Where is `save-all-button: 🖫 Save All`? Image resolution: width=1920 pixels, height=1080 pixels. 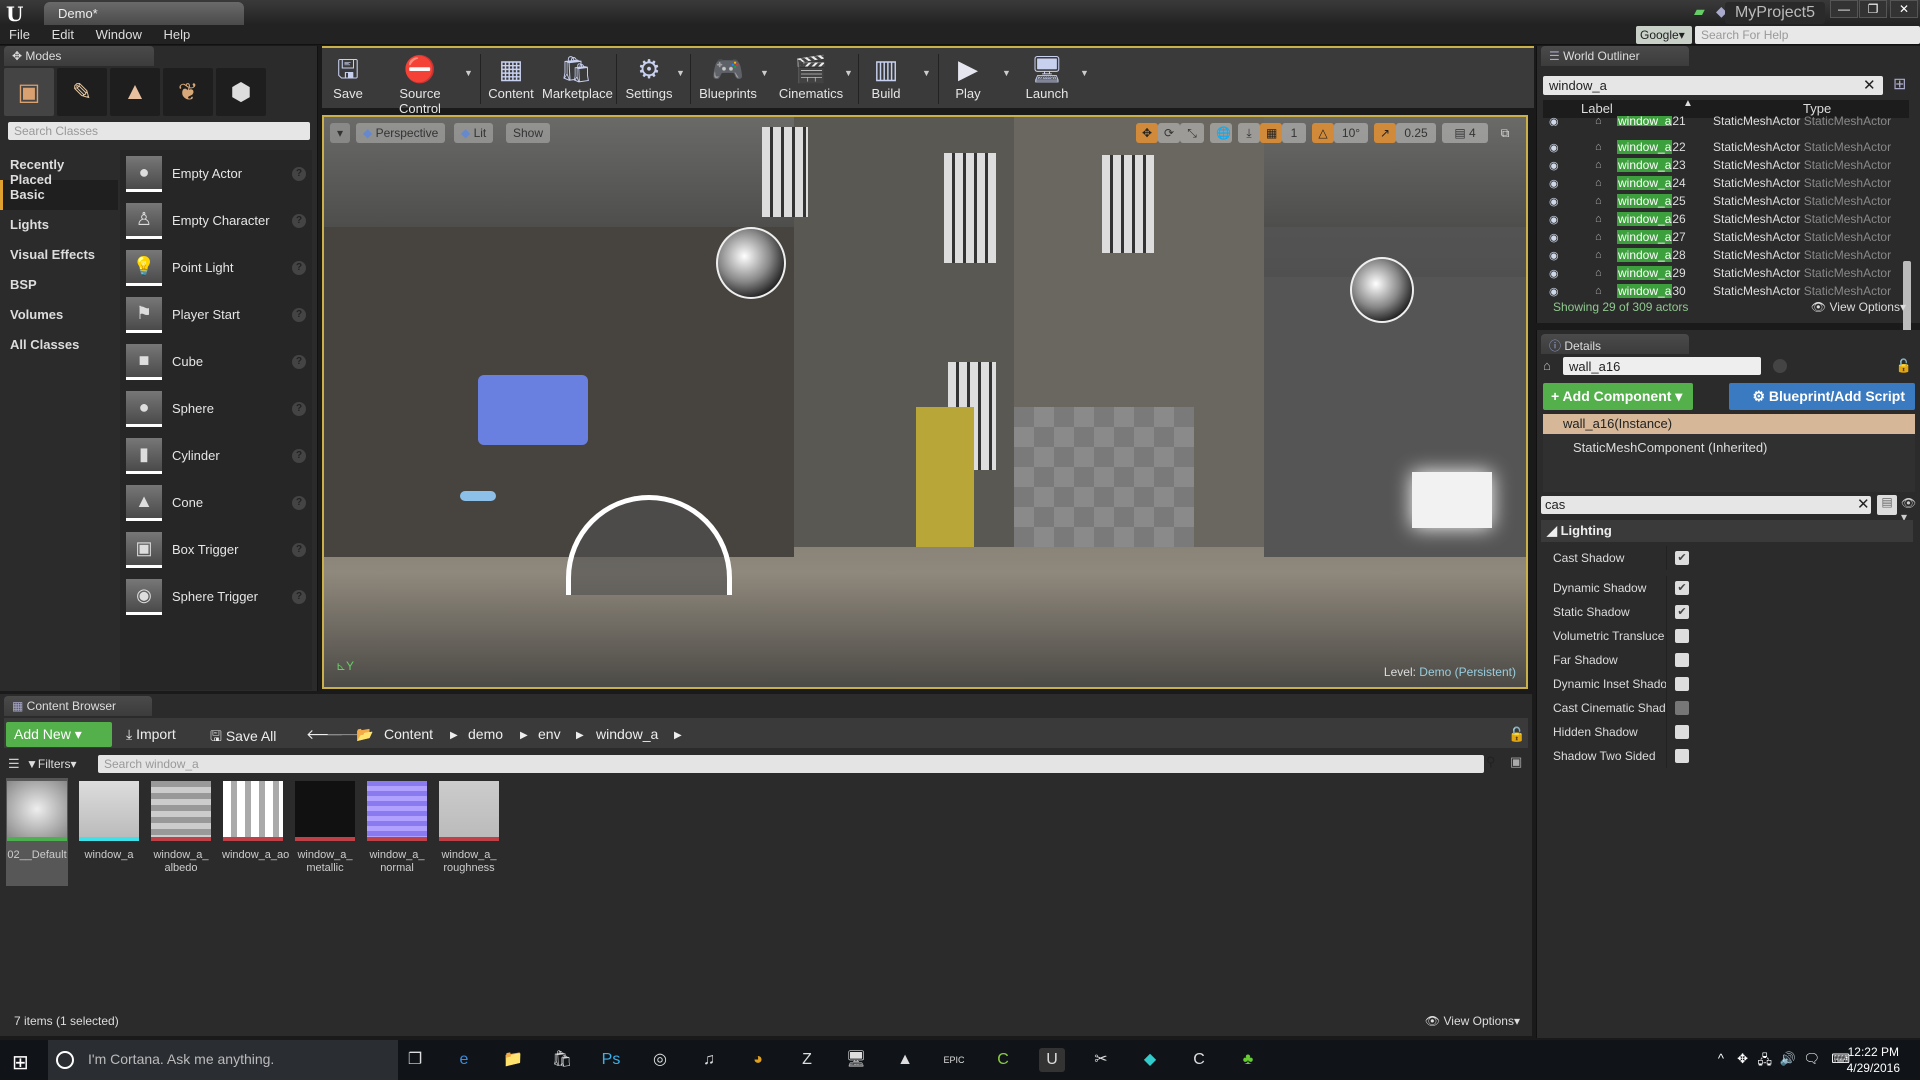 save-all-button: 🖫 Save All is located at coordinates (243, 738).